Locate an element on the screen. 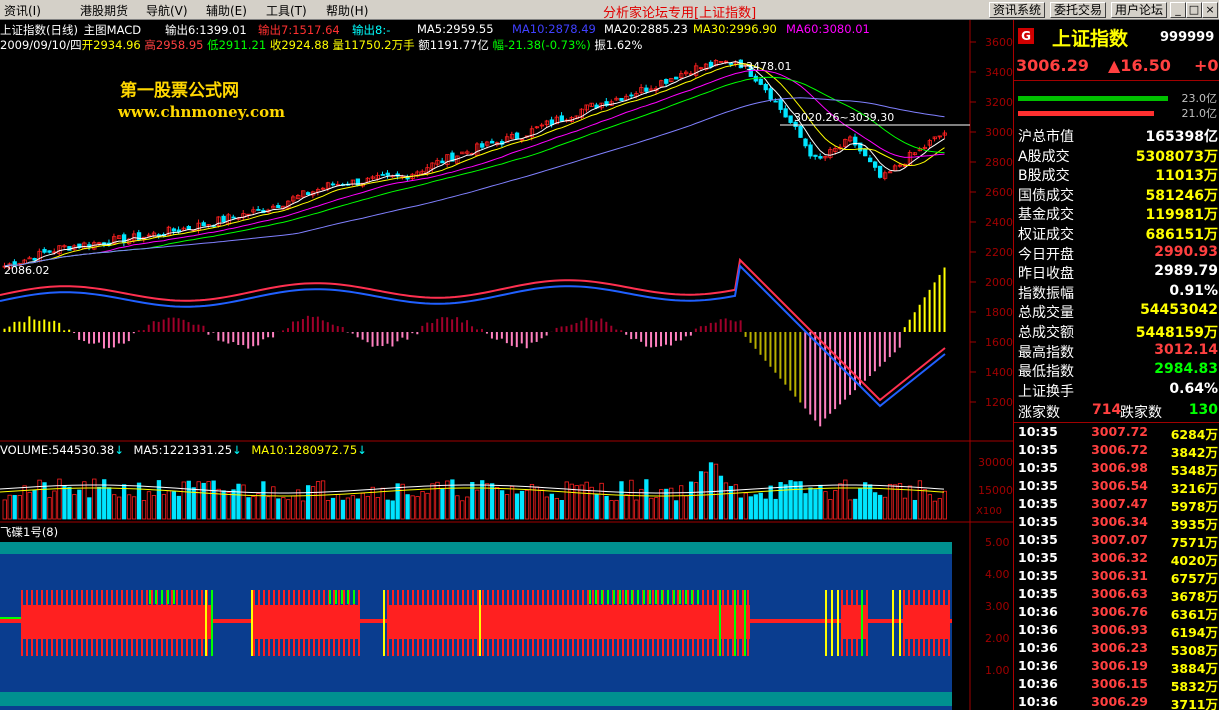 The height and width of the screenshot is (710, 1219). blank-overlay is located at coordinates (514, 368).